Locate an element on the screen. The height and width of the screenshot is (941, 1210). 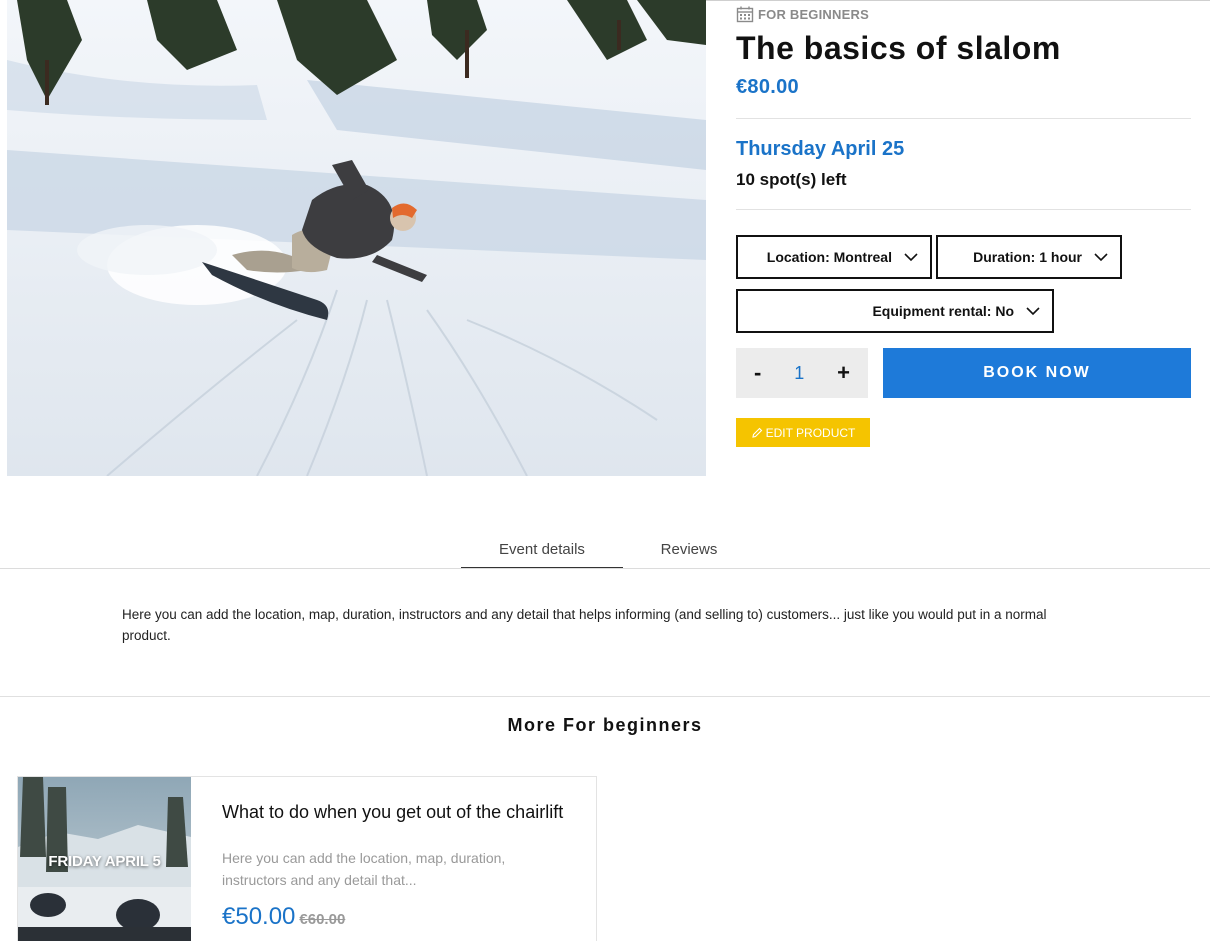
tabs-divider is located at coordinates (605, 568).